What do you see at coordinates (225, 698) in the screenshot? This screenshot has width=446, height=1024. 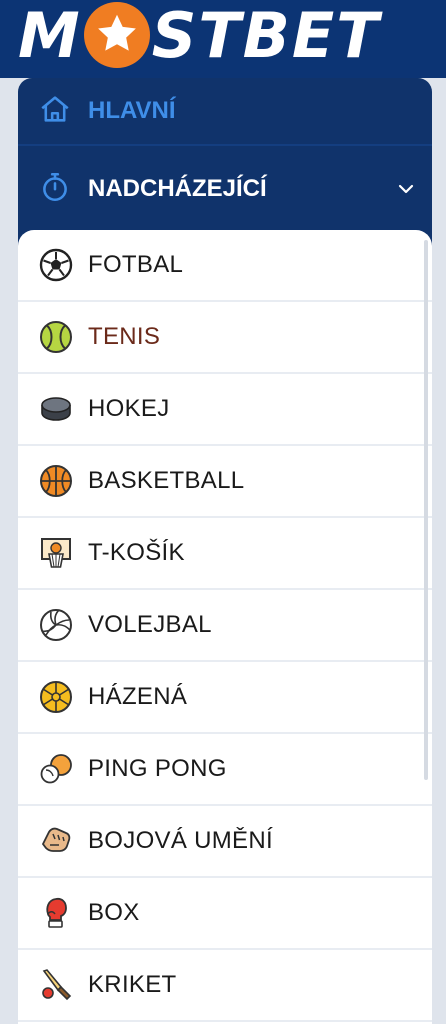 I see `sport-item-hazena: HÁZENÁ` at bounding box center [225, 698].